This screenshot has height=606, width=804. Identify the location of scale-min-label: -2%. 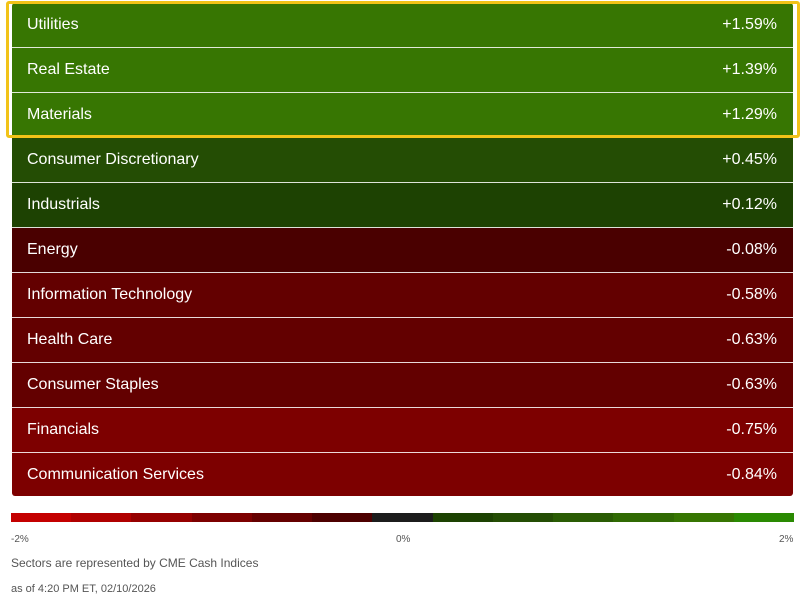
(20, 539).